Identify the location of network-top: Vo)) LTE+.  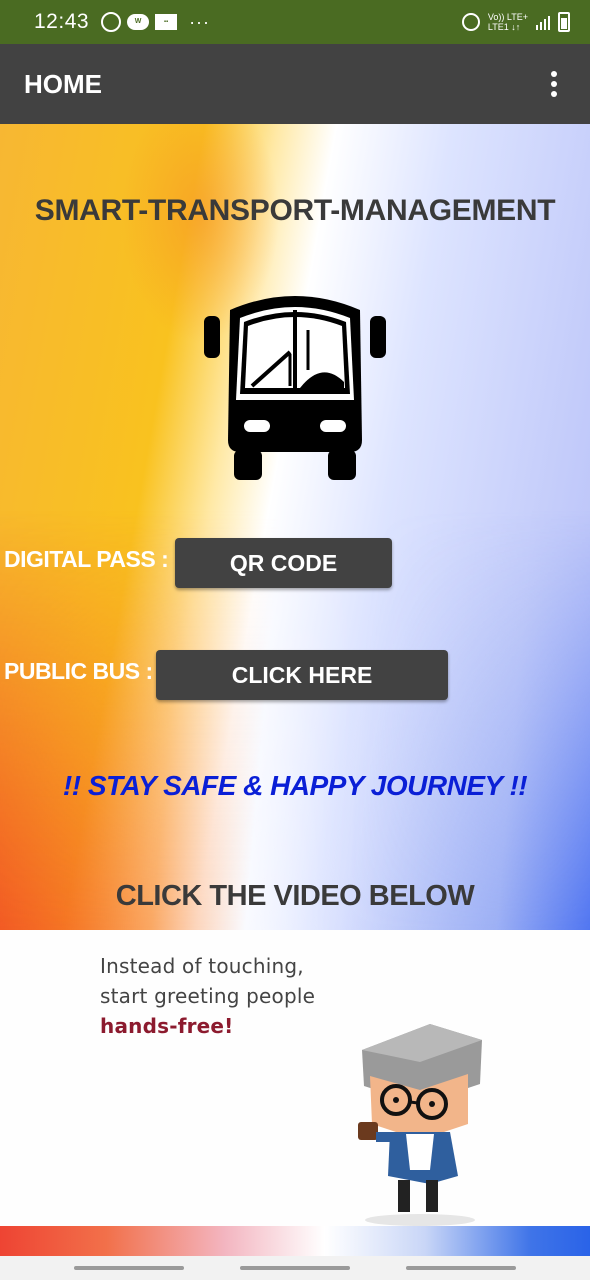
(507, 17).